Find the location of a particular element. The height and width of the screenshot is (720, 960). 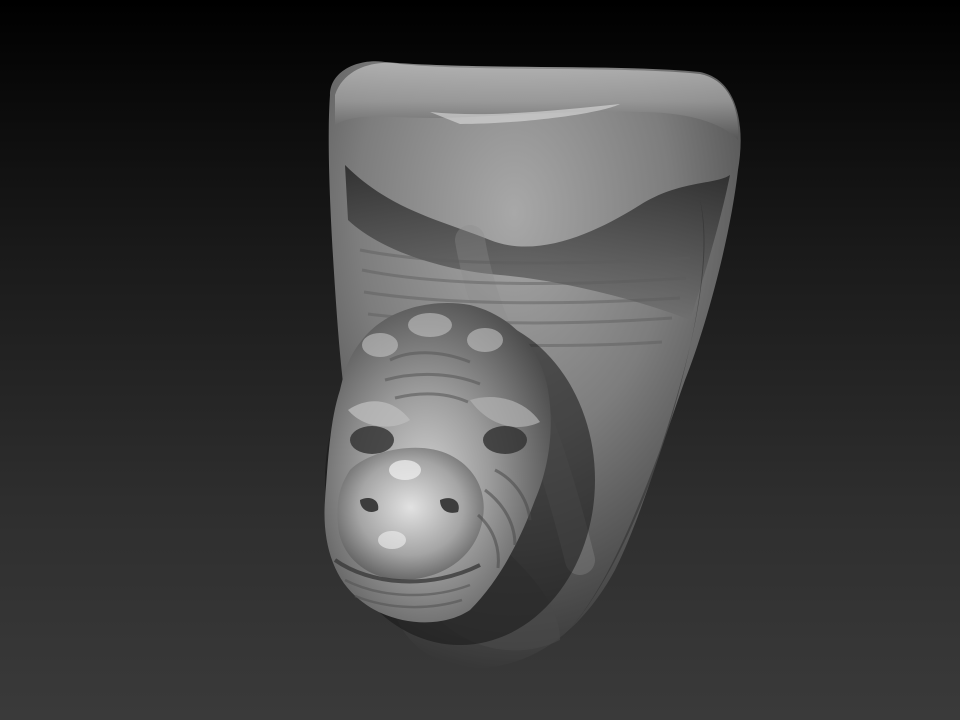

nose-highlight is located at coordinates (405, 470).